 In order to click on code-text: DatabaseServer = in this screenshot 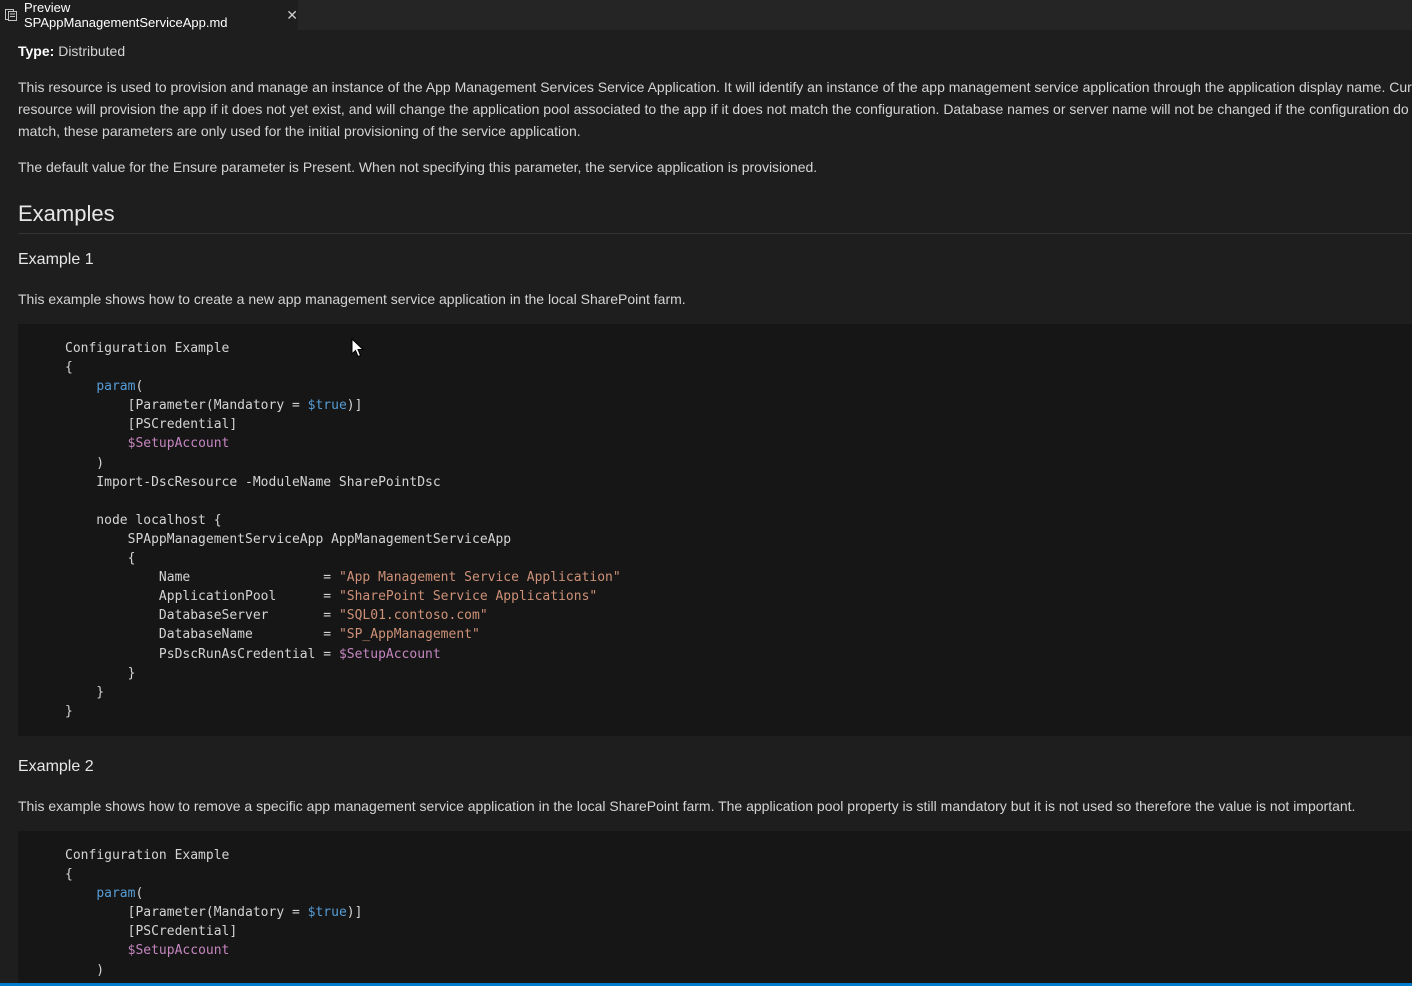, I will do `click(202, 616)`.